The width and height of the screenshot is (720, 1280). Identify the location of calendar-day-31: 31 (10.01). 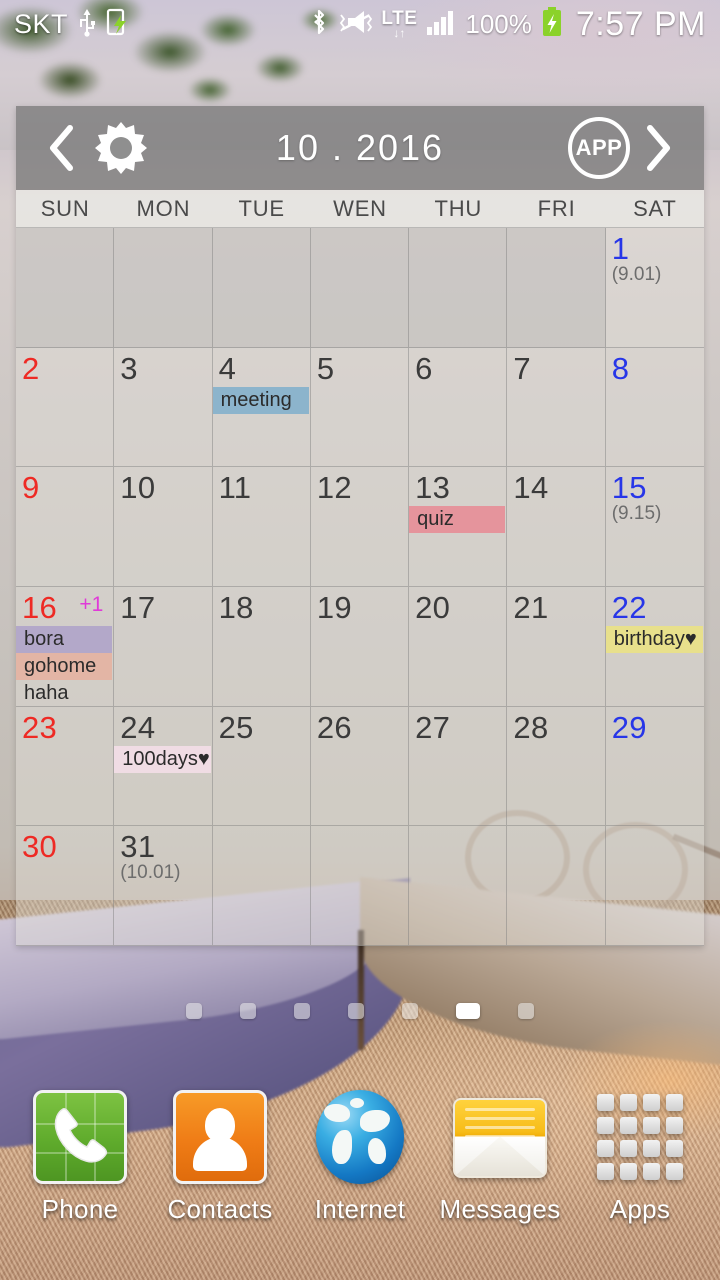
(163, 886).